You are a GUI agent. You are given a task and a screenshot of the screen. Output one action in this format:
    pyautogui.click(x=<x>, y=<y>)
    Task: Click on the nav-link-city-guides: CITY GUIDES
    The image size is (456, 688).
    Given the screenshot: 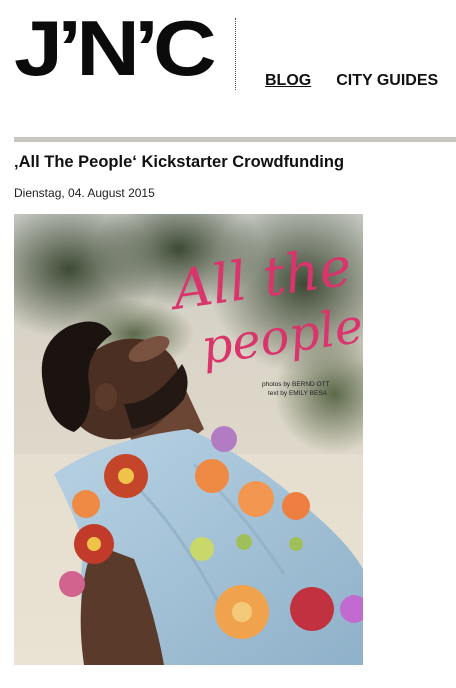 What is the action you would take?
    pyautogui.click(x=387, y=81)
    